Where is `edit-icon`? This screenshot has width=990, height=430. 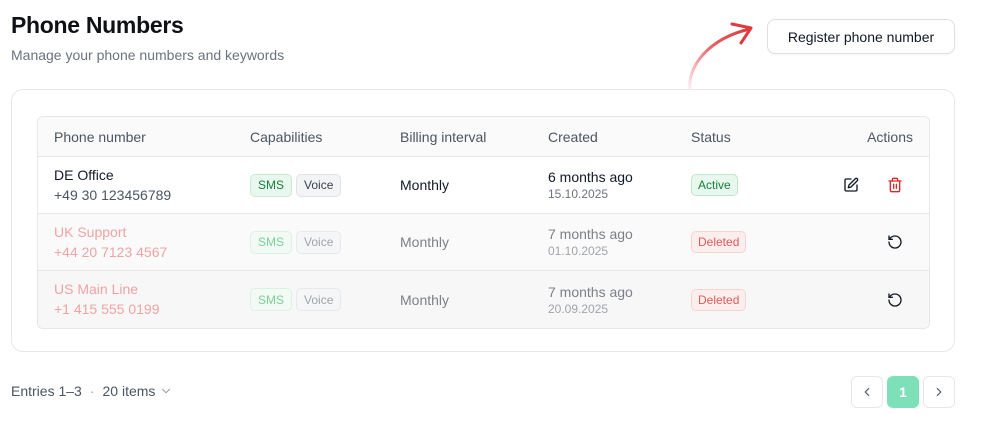
edit-icon is located at coordinates (851, 184).